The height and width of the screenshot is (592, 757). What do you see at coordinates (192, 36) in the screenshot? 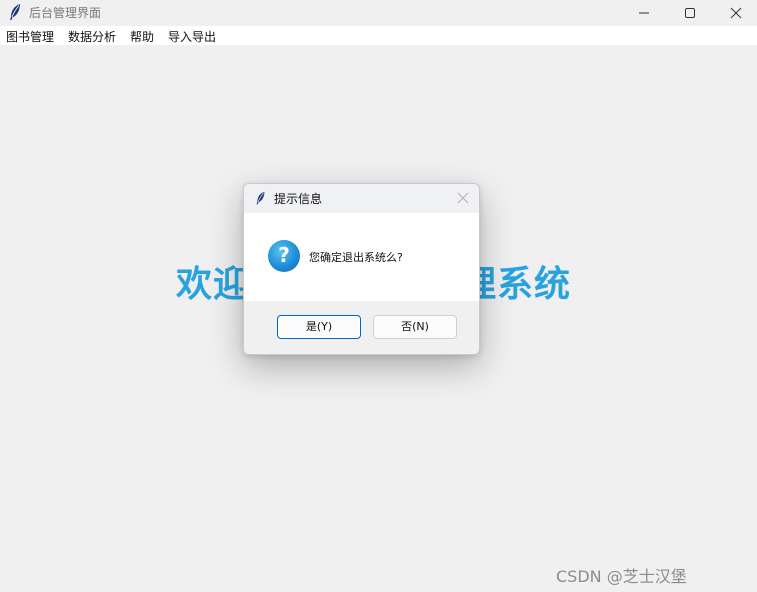
I see `menu-item-import-export: 导入导出` at bounding box center [192, 36].